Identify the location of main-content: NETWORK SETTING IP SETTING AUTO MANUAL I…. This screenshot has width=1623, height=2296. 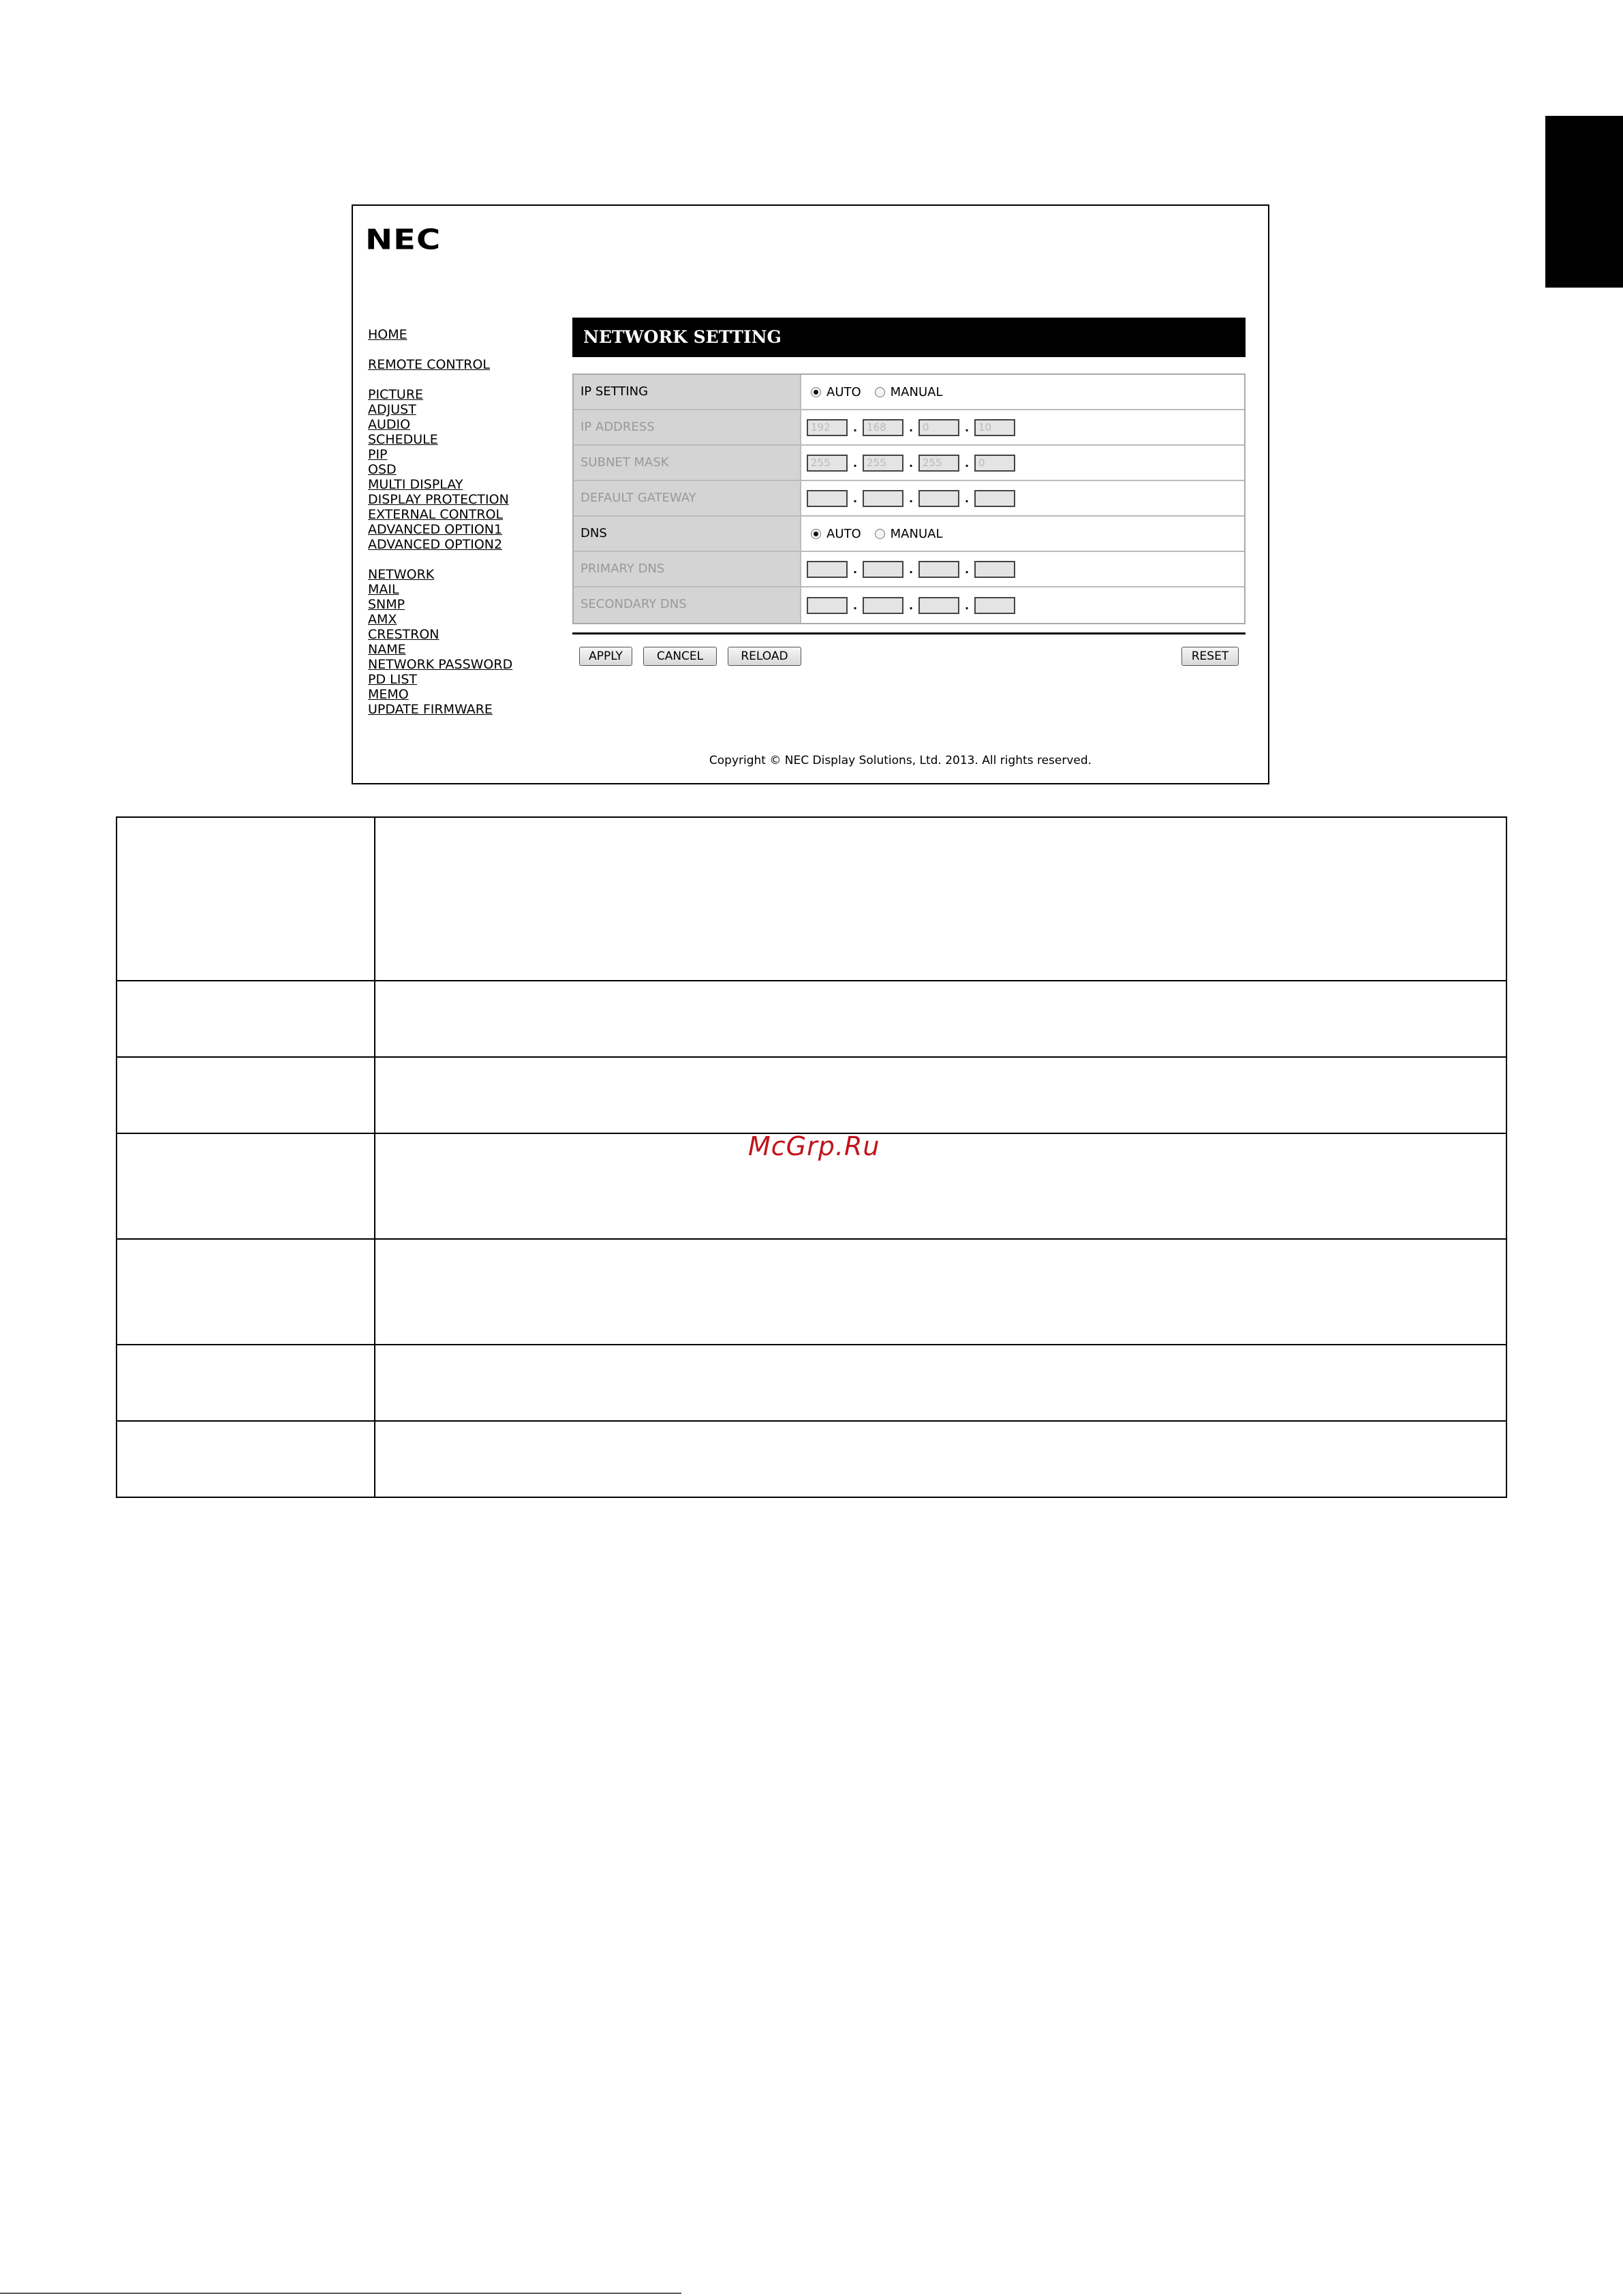
(909, 496).